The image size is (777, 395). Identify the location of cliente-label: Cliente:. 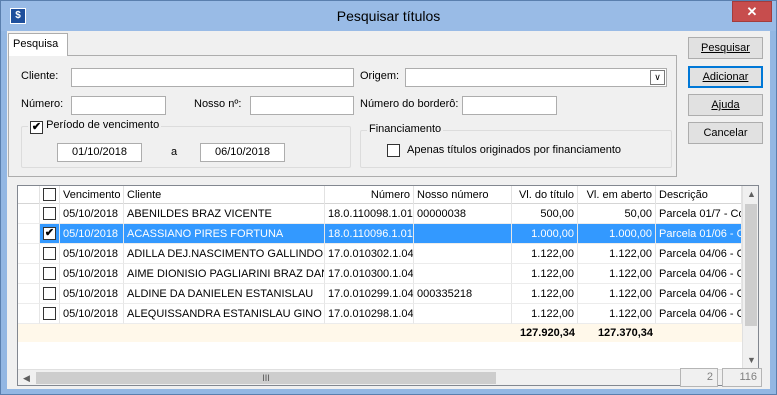
(40, 76).